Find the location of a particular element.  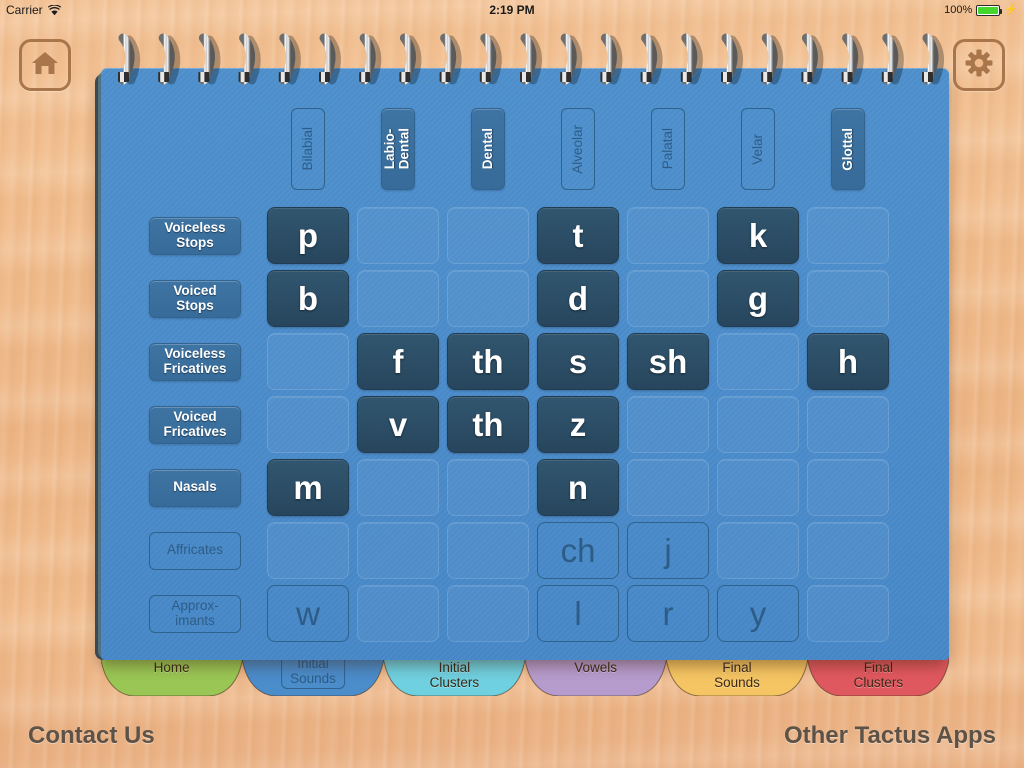

phoneme-cell-d-r1c3: d is located at coordinates (578, 298).